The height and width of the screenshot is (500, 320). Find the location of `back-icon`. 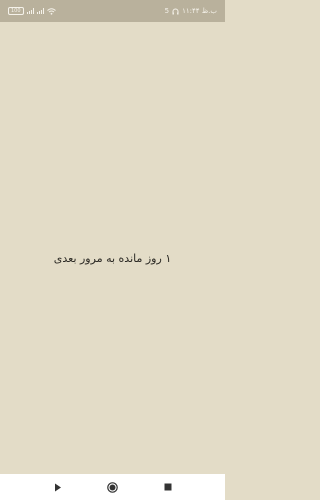

back-icon is located at coordinates (57, 487).